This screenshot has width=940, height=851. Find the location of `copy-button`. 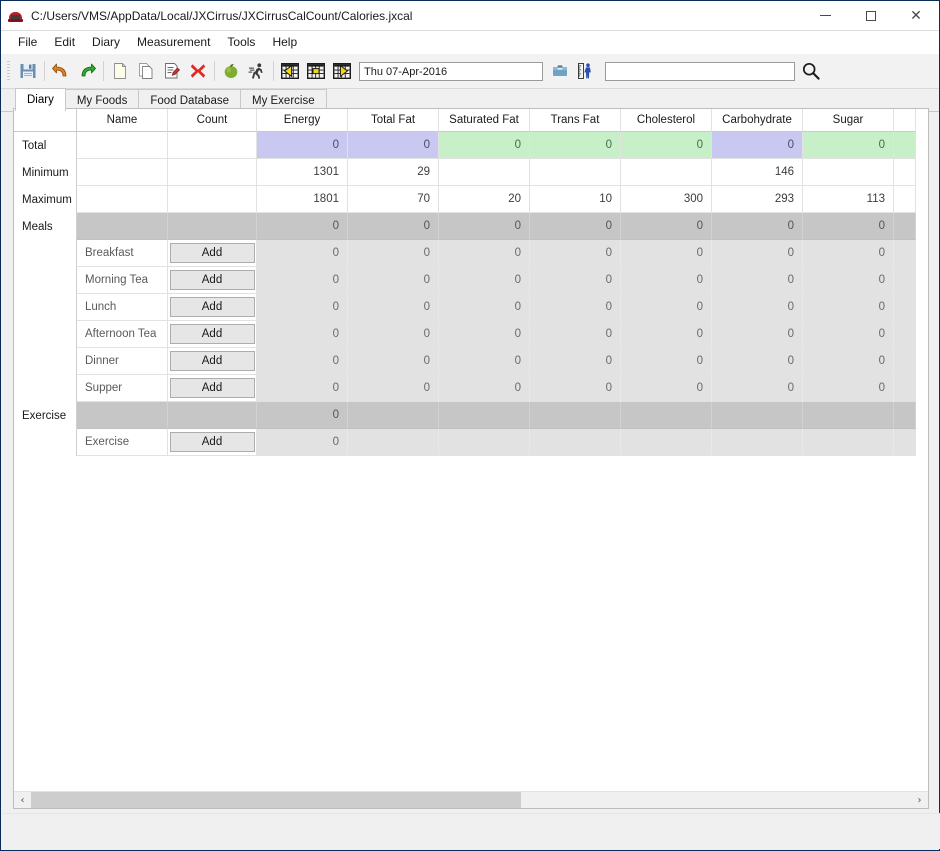

copy-button is located at coordinates (146, 71).